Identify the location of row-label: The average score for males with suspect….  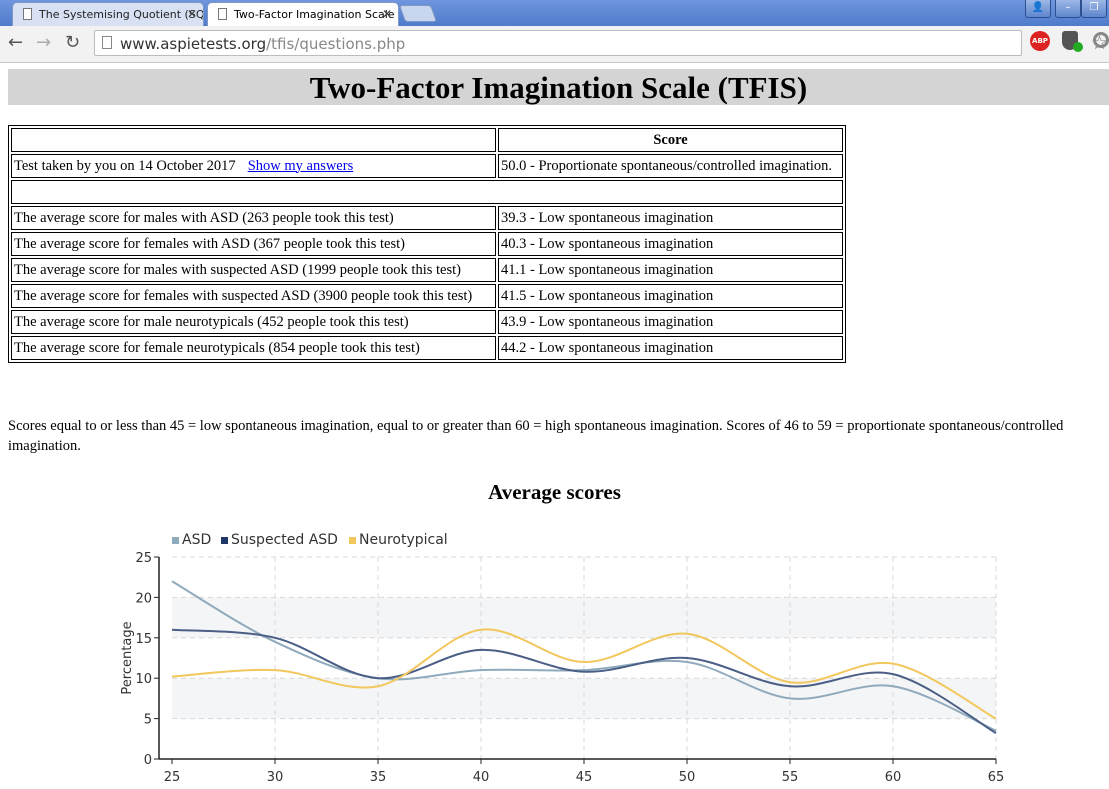
(253, 270).